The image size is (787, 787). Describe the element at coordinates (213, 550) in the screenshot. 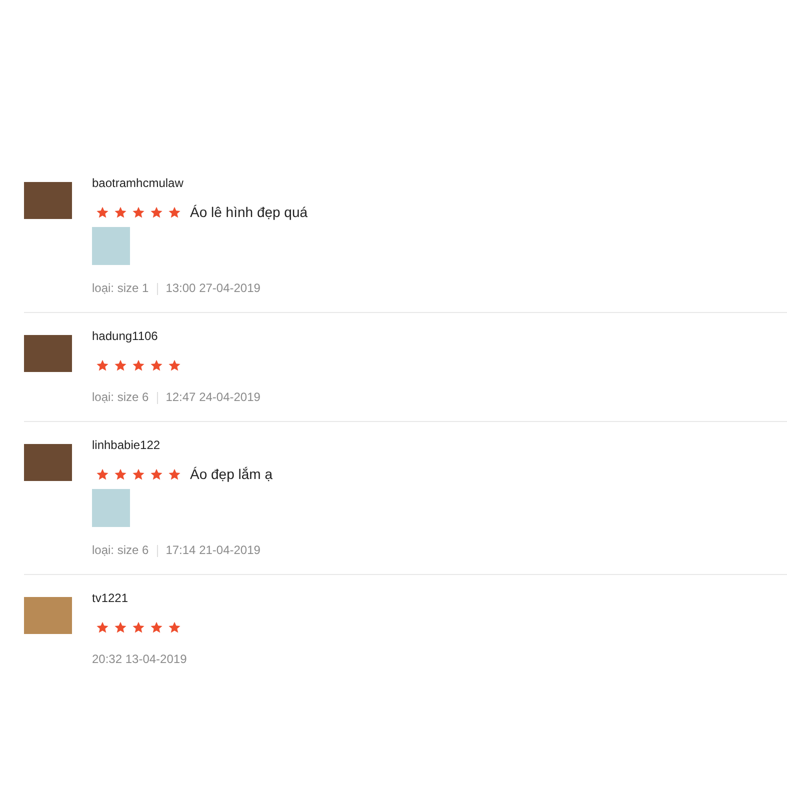

I see `review-time: 17:14 21-04-2019` at that location.